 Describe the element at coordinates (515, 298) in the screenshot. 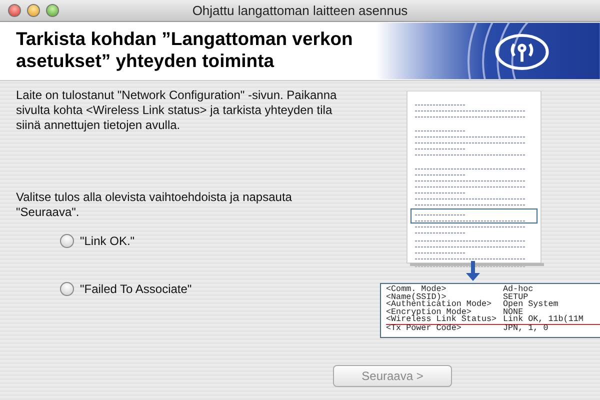

I see `setting-value: SETUP` at that location.